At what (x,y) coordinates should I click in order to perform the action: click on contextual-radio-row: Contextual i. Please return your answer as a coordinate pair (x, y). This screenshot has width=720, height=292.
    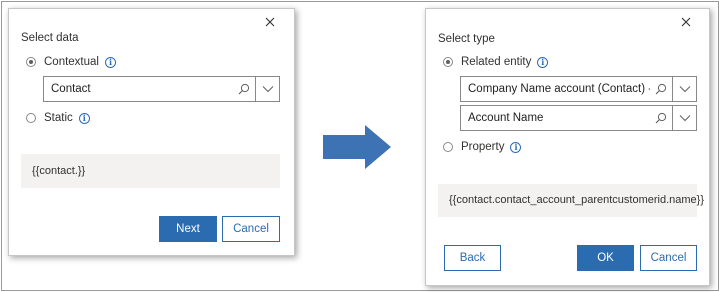
    Looking at the image, I should click on (71, 62).